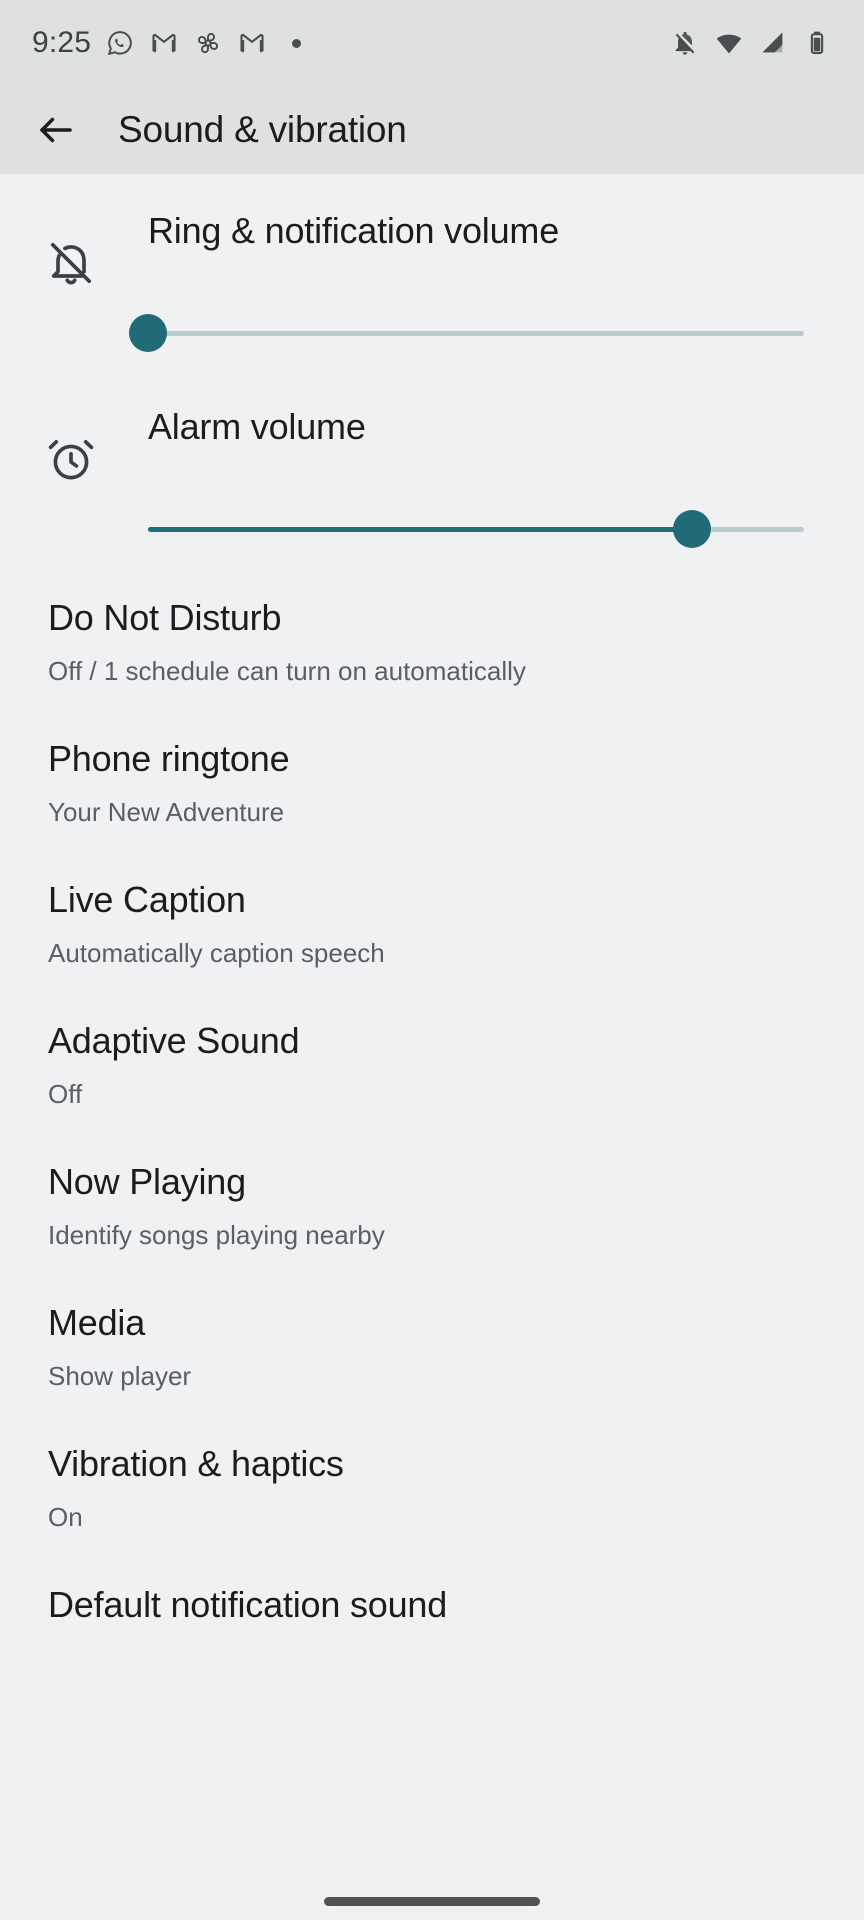 The height and width of the screenshot is (1920, 864). I want to click on battery-icon, so click(817, 43).